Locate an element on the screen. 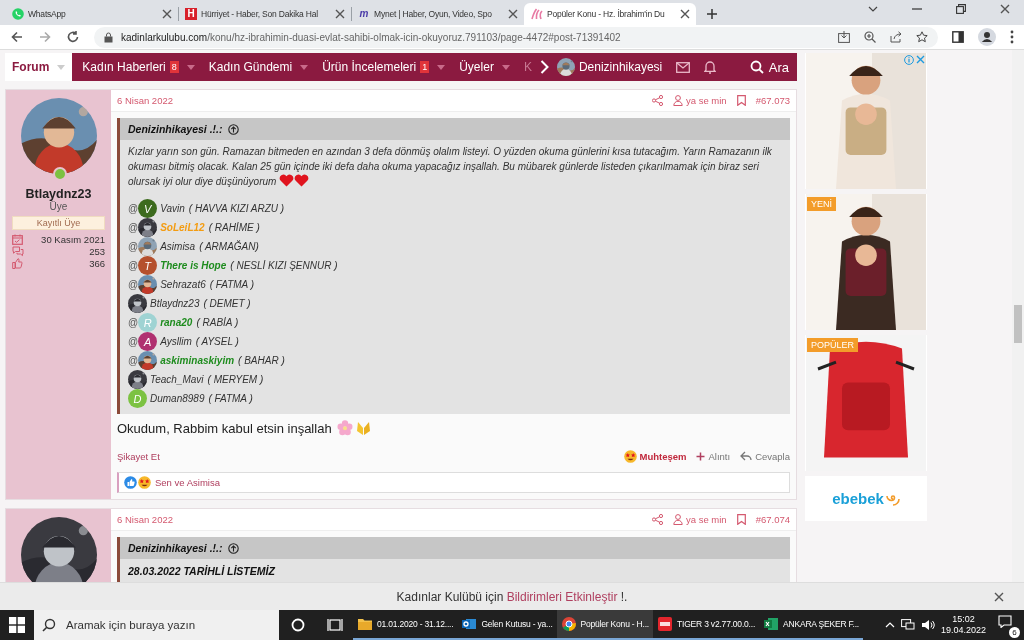  browser-tab: Popüler Konu - Hz. İbrahim'in Du is located at coordinates (610, 14).